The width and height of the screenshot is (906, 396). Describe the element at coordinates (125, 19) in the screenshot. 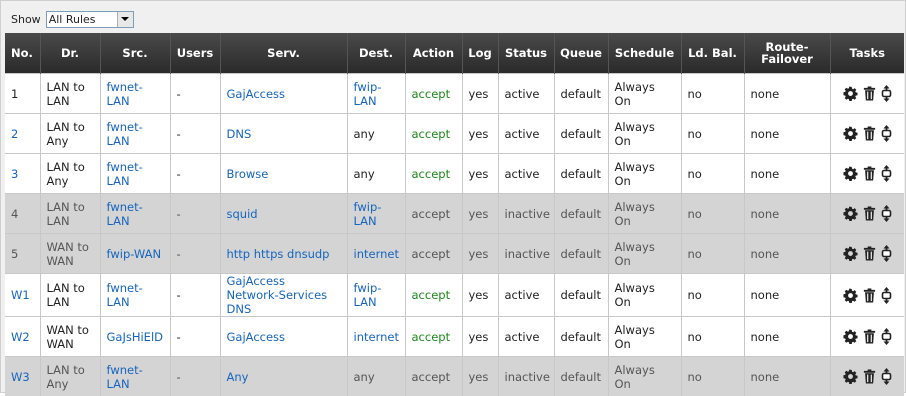

I see `chevron-down-icon` at that location.